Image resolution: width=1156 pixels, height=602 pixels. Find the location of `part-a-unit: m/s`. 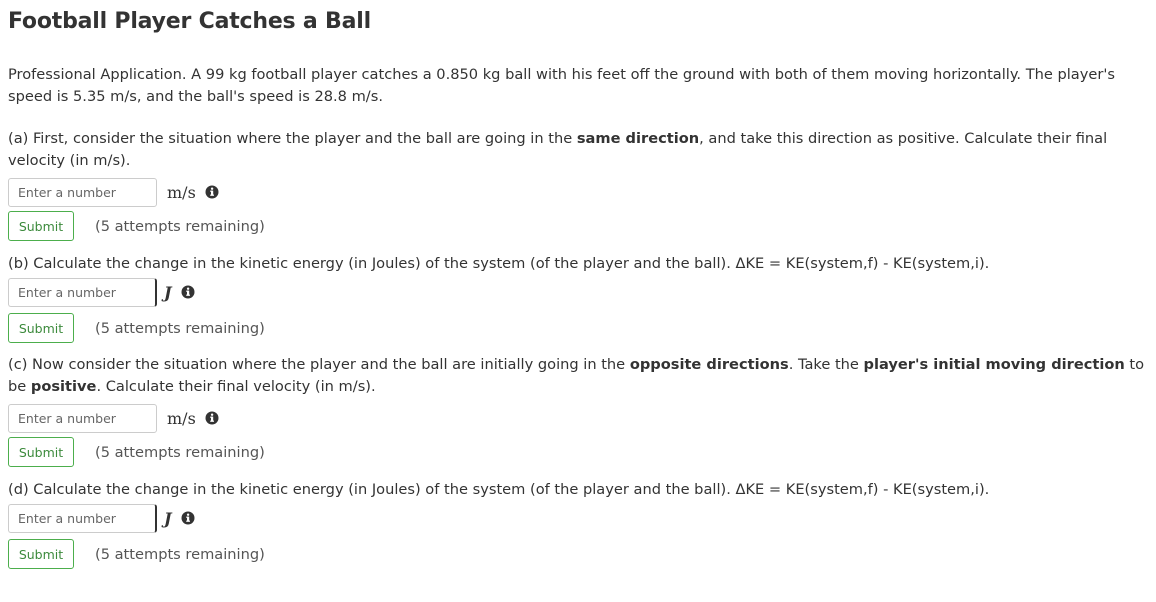

part-a-unit: m/s is located at coordinates (181, 192).